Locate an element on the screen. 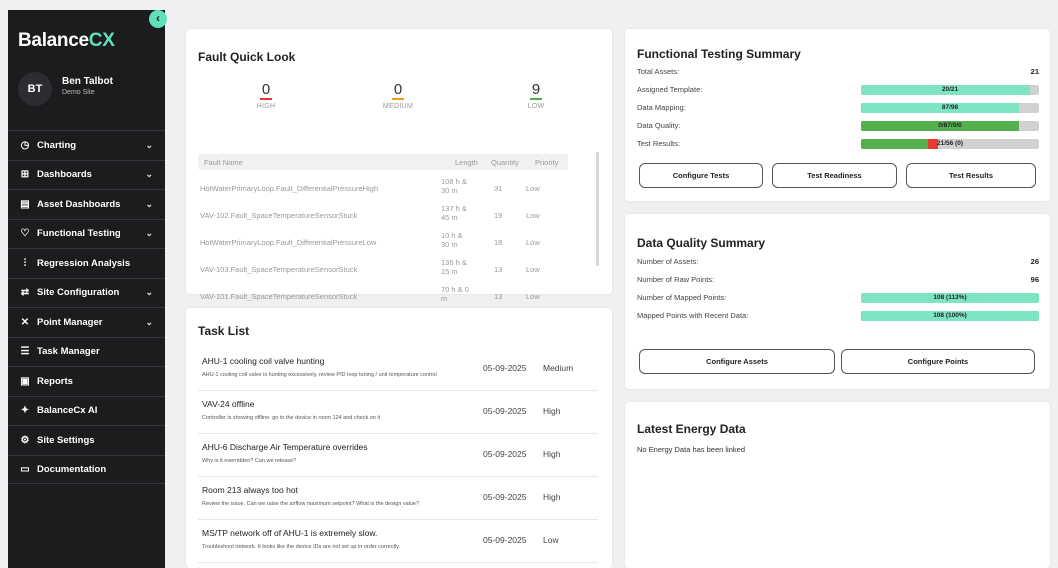 This screenshot has width=1058, height=568. col-length: Length is located at coordinates (466, 162).